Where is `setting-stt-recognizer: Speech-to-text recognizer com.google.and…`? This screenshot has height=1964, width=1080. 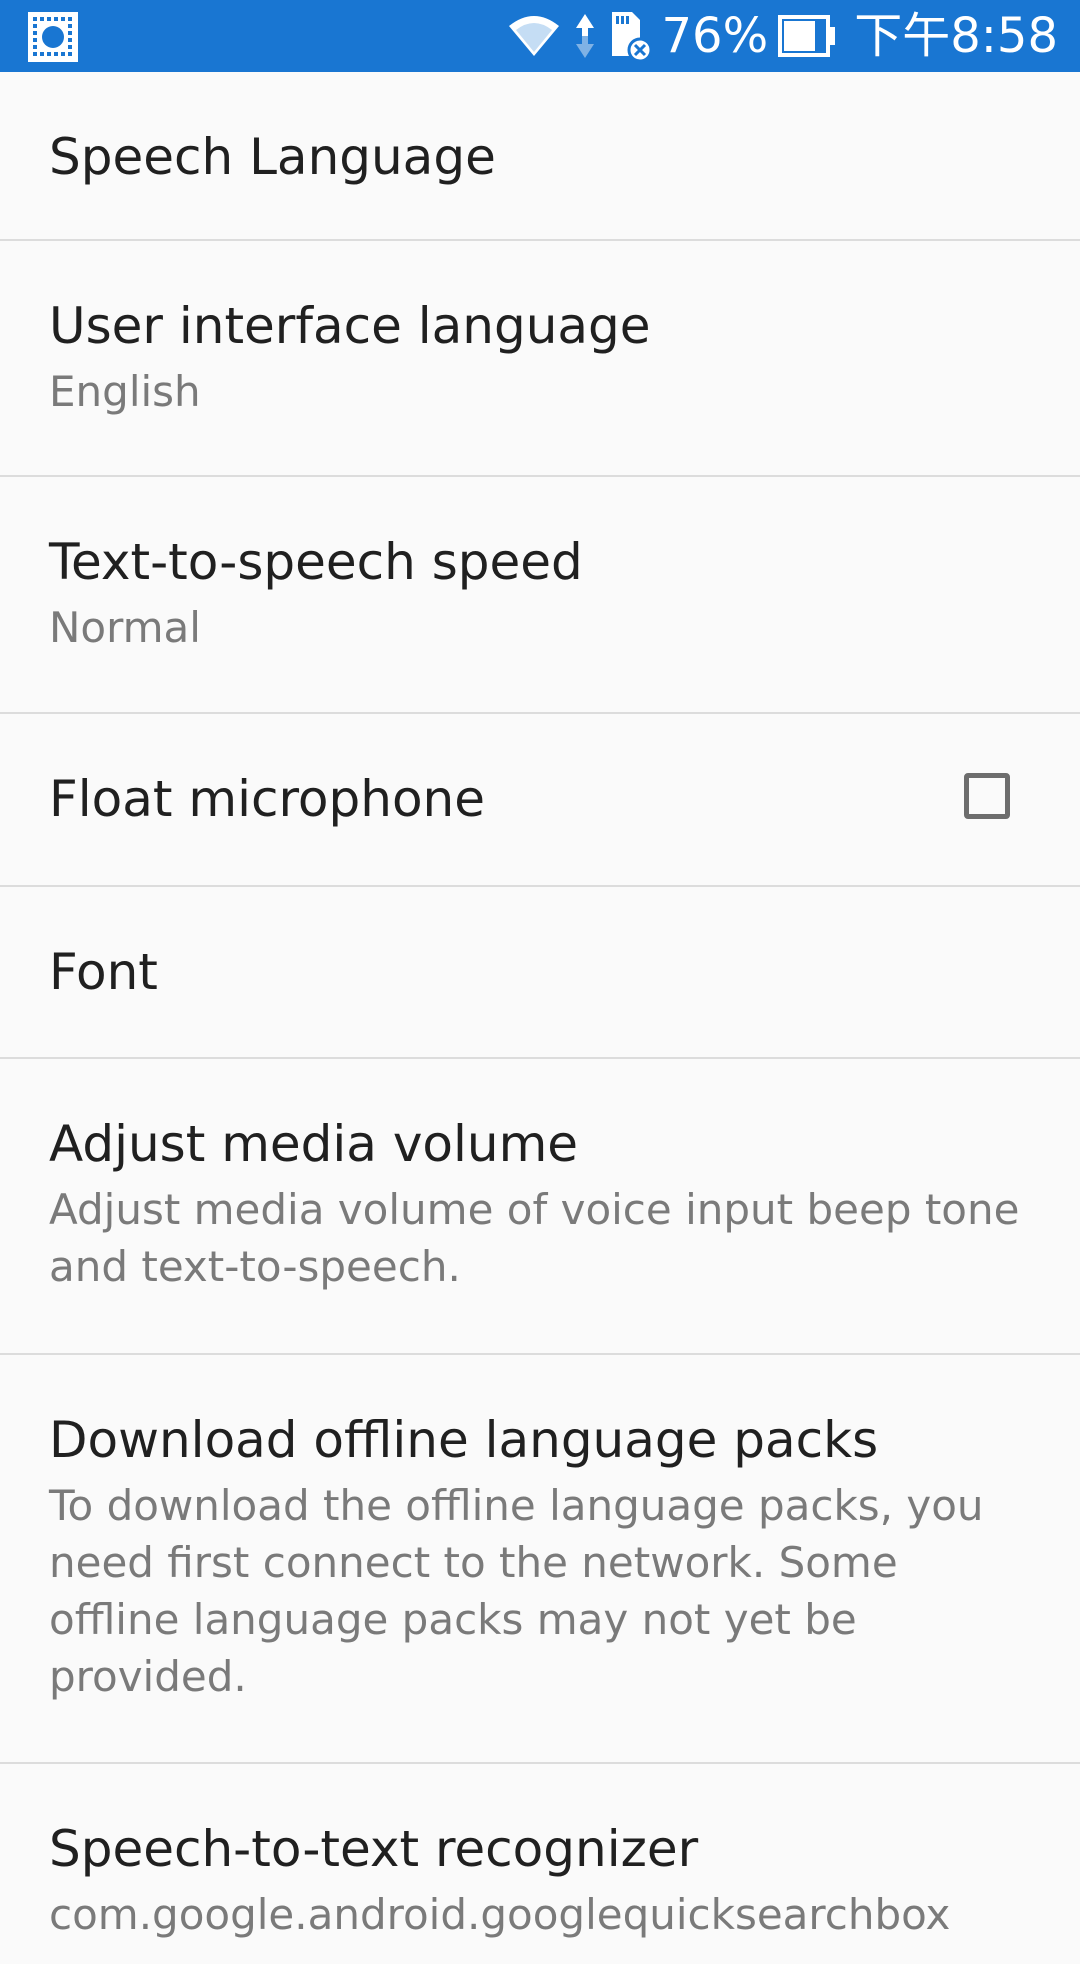 setting-stt-recognizer: Speech-to-text recognizer com.google.and… is located at coordinates (540, 1864).